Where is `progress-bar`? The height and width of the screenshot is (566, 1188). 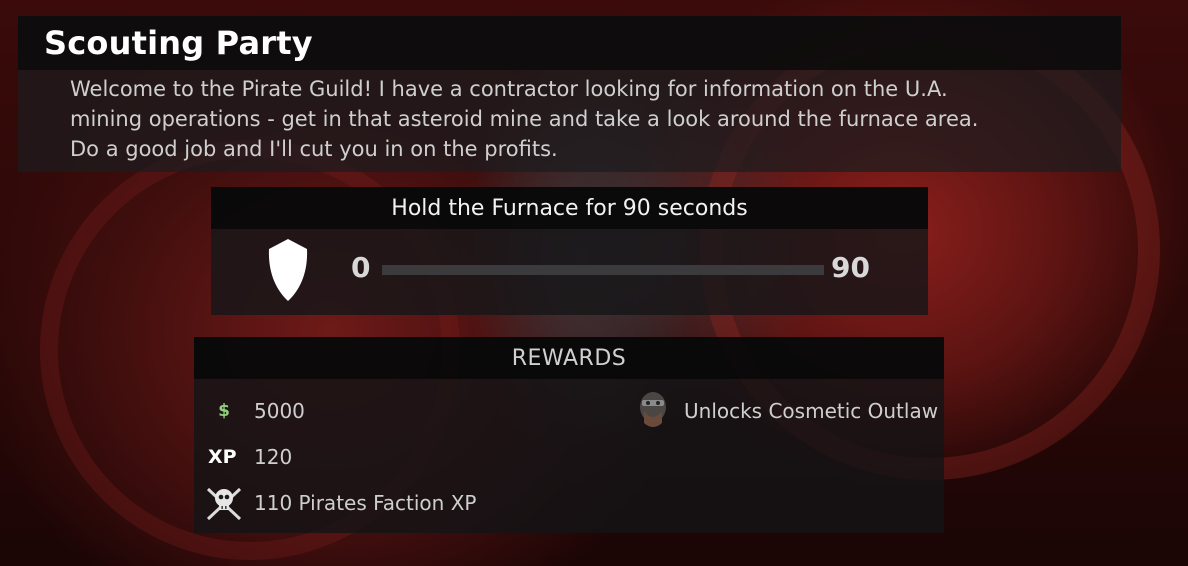
progress-bar is located at coordinates (603, 270).